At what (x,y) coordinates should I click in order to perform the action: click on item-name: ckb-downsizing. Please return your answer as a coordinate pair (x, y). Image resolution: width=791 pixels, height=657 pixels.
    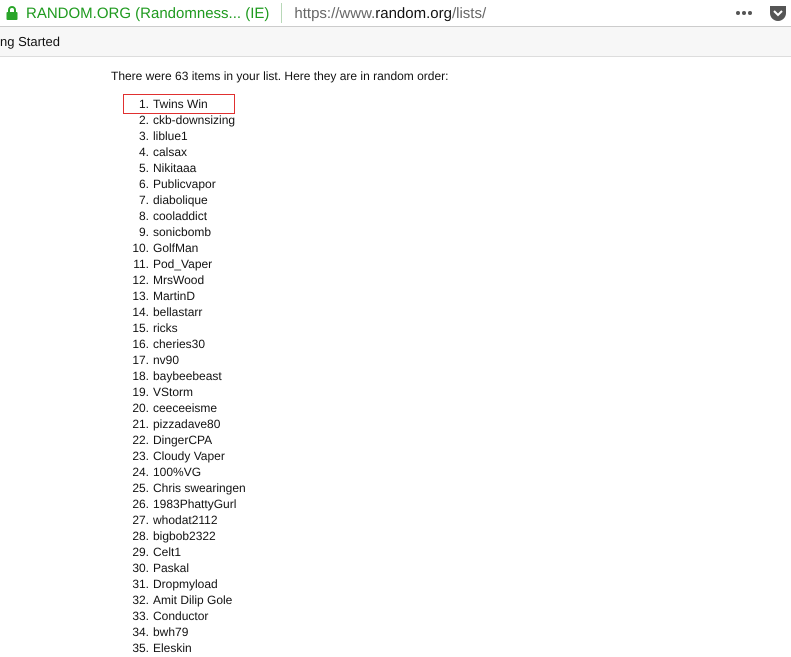
    Looking at the image, I should click on (194, 120).